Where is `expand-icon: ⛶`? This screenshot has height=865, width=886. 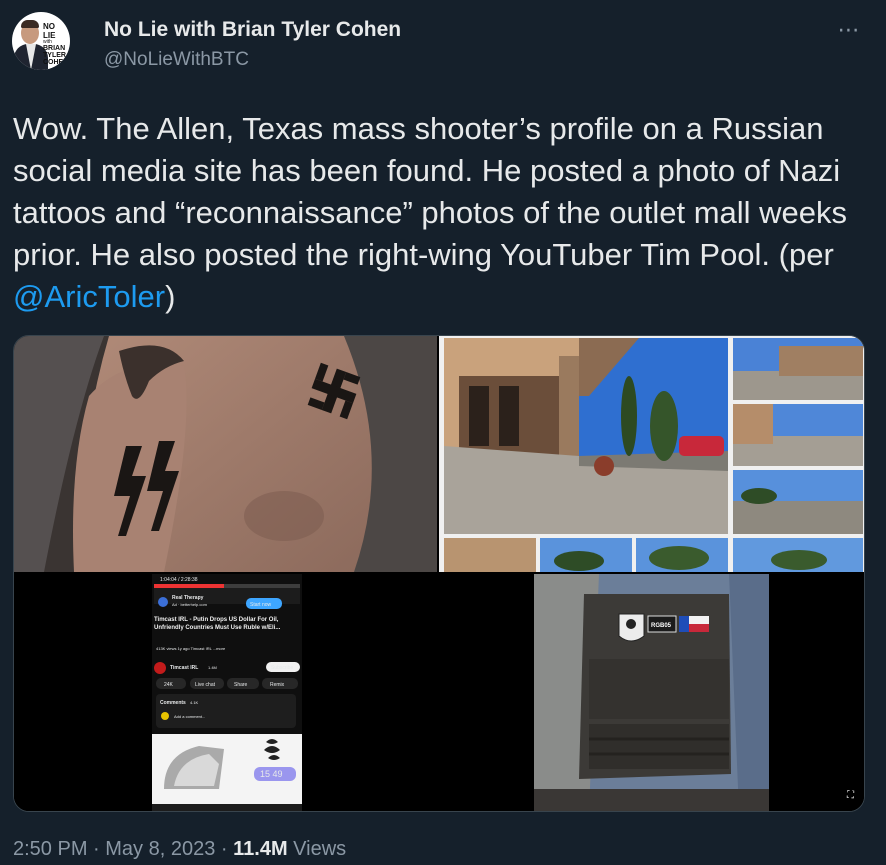 expand-icon: ⛶ is located at coordinates (850, 795).